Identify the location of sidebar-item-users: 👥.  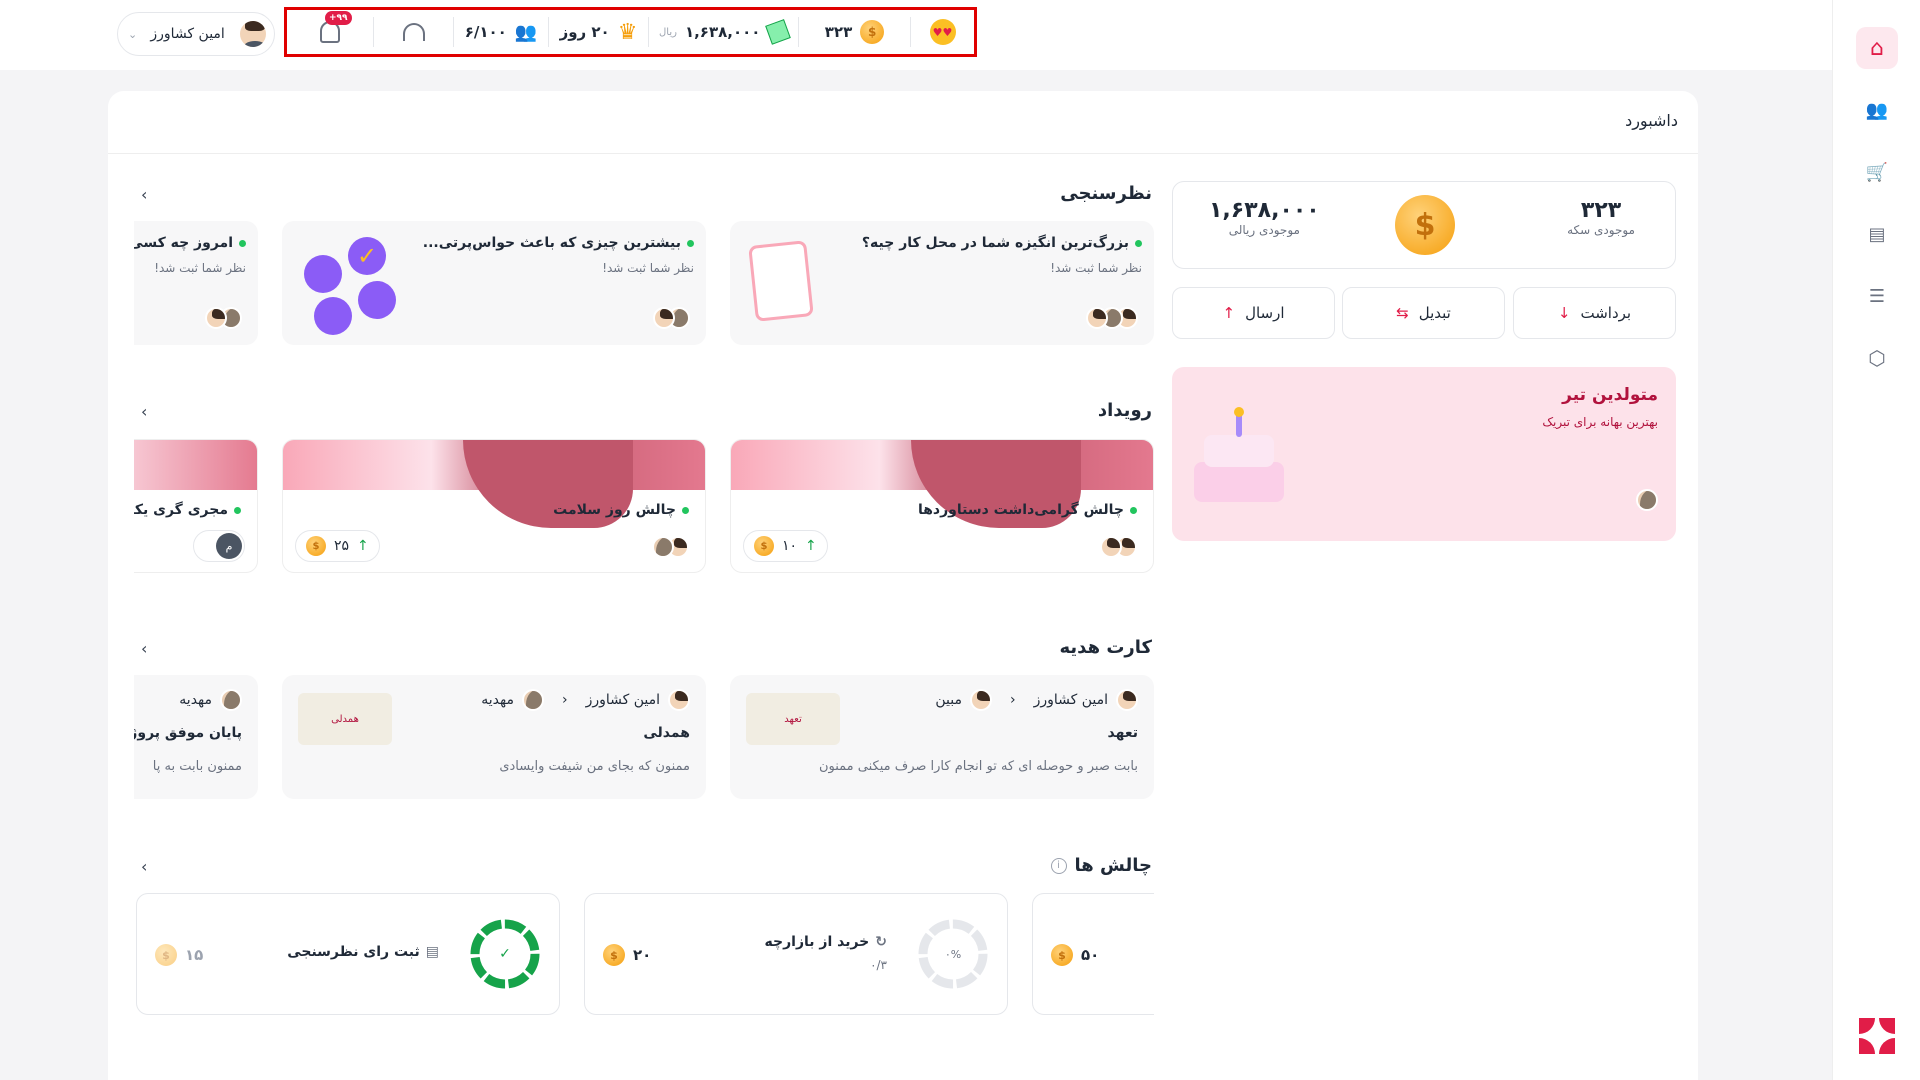
(1877, 110).